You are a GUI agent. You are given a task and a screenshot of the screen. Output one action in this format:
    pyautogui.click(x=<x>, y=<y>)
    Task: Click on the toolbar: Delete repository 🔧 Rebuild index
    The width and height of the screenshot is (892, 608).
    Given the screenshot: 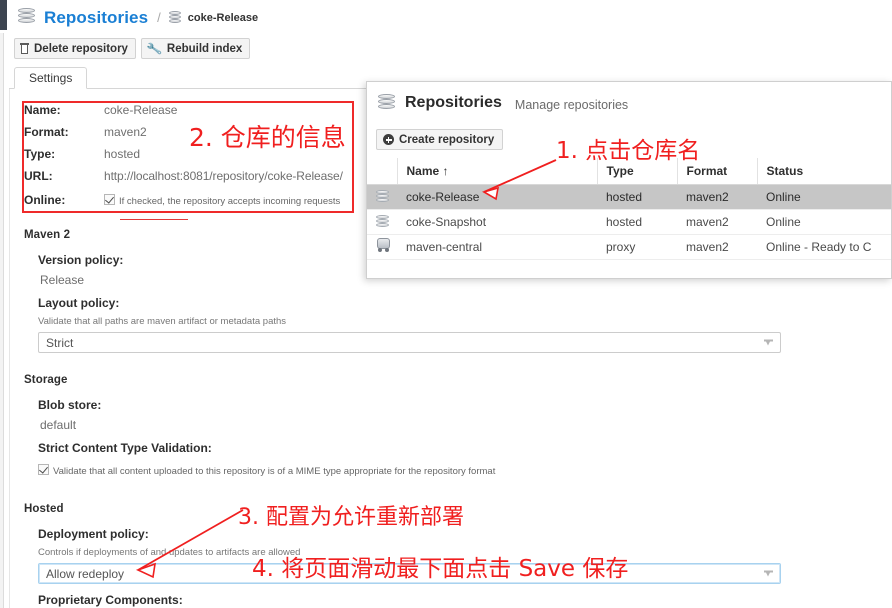 What is the action you would take?
    pyautogui.click(x=130, y=49)
    